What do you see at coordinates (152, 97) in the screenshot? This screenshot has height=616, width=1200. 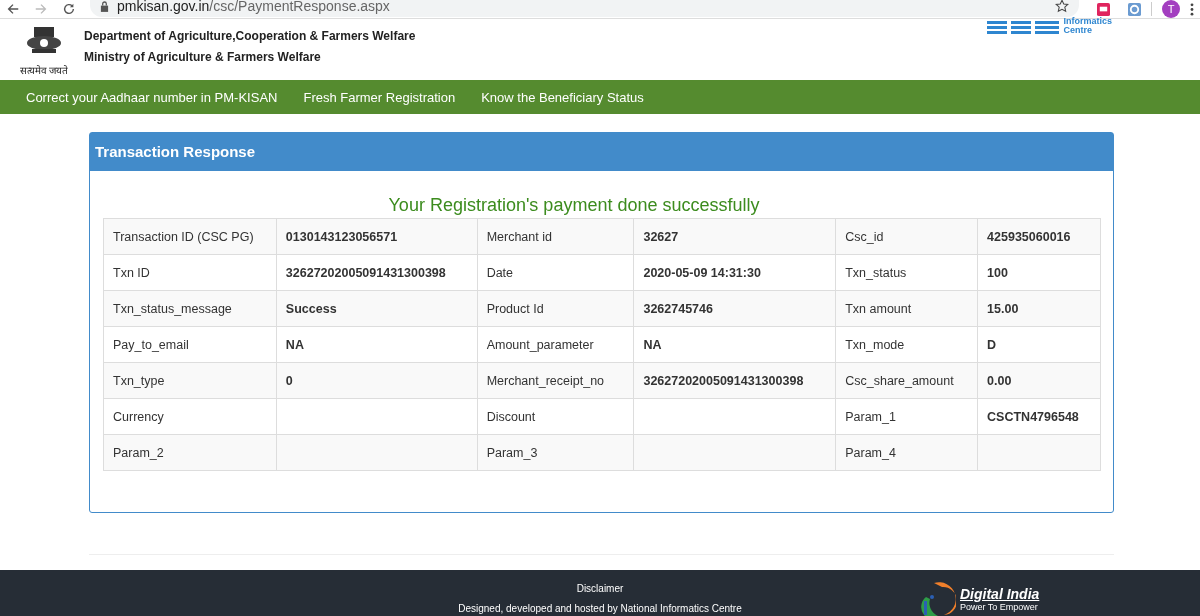 I see `nav-link: Correct your Aadhaar number in PM-KISAN` at bounding box center [152, 97].